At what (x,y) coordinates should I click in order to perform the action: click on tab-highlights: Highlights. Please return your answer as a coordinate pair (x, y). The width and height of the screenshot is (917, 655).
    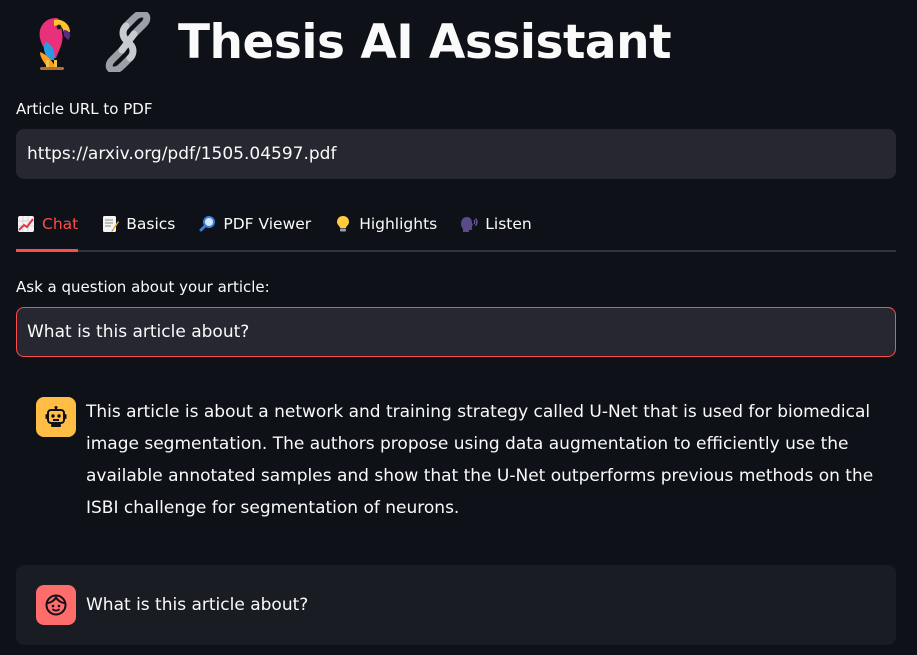
    Looking at the image, I should click on (385, 224).